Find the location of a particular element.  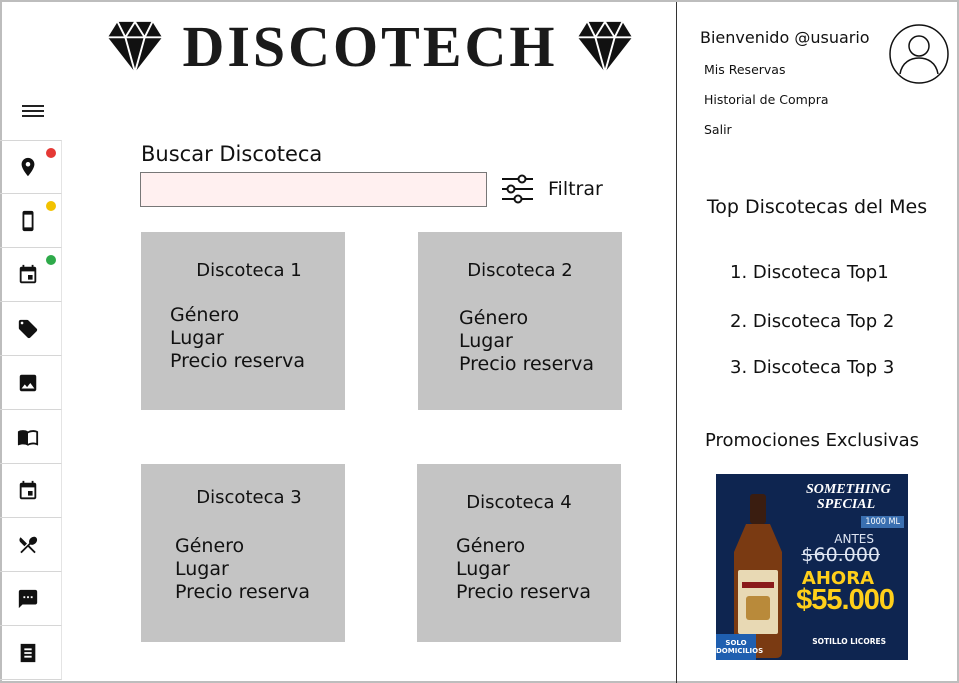

discoteca-card: Discoteca 1 Género Lugar Precio reserva is located at coordinates (243, 321).